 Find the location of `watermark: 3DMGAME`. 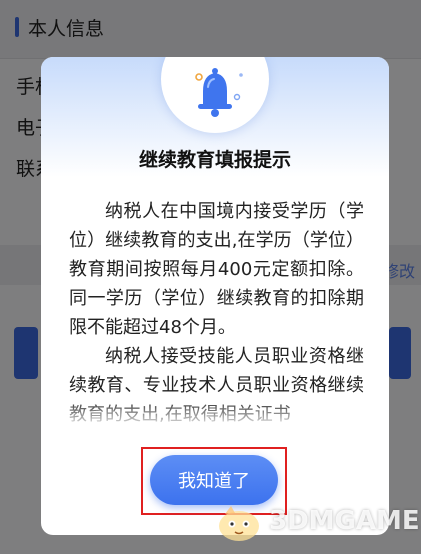

watermark: 3DMGAME is located at coordinates (315, 522).